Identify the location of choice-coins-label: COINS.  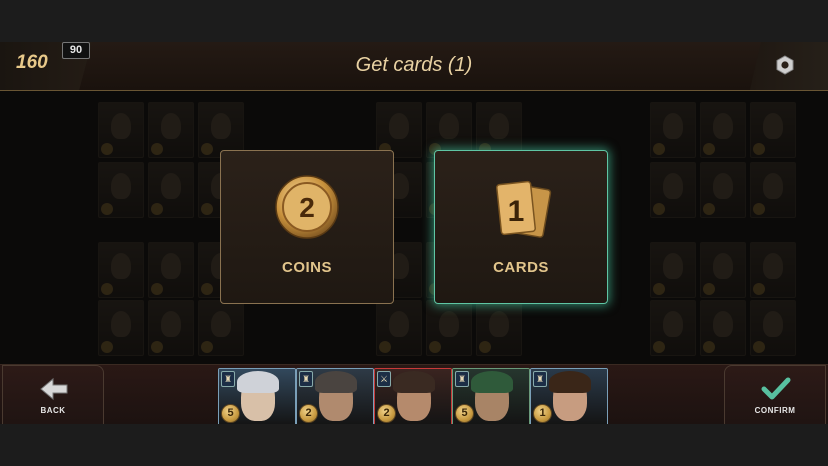
(306, 267).